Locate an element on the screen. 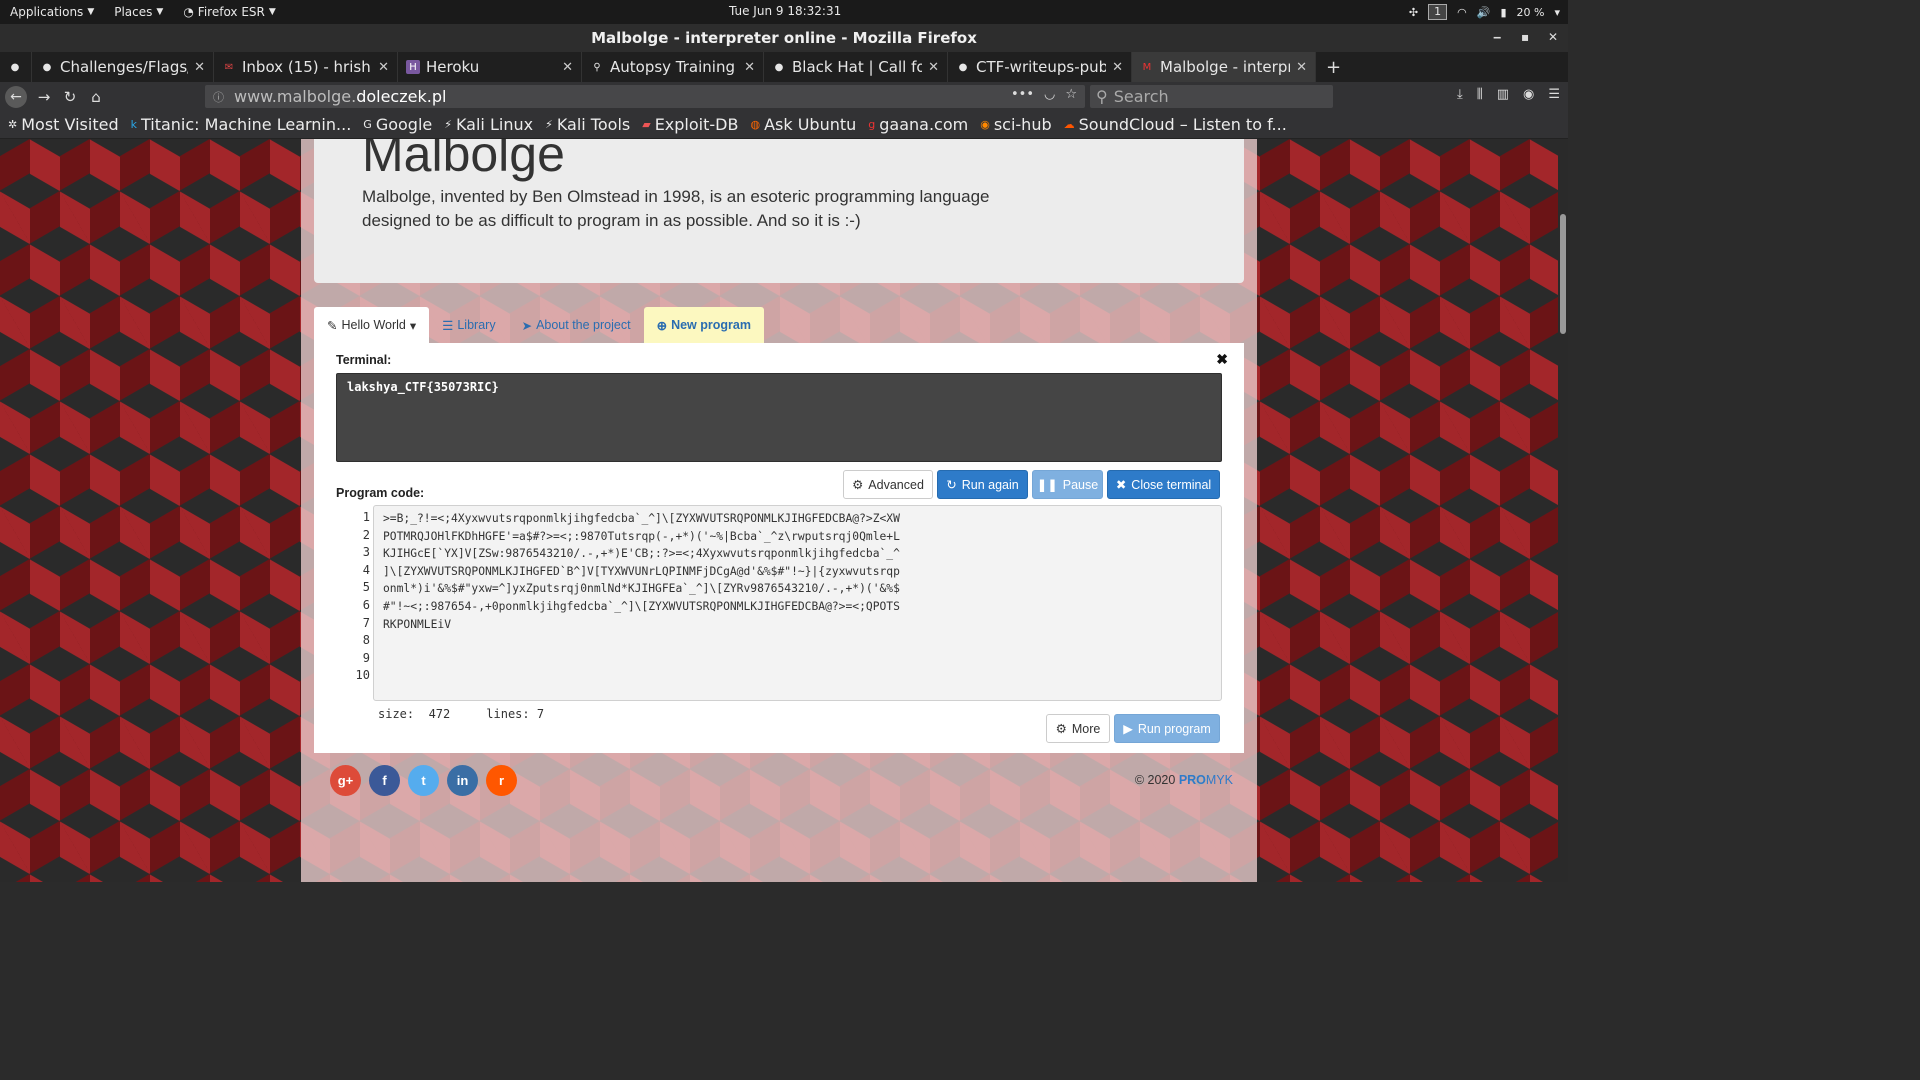  reddit-icon: r is located at coordinates (501, 780).